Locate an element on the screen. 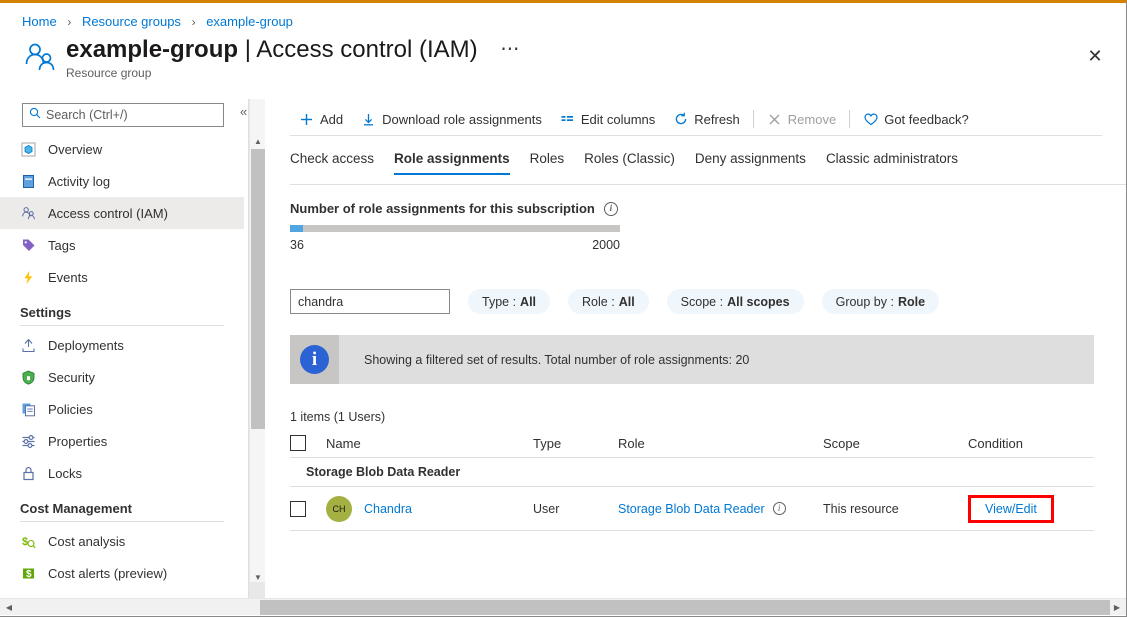 Image resolution: width=1127 pixels, height=617 pixels. view-edit-highlight-box: View/Edit is located at coordinates (1011, 508).